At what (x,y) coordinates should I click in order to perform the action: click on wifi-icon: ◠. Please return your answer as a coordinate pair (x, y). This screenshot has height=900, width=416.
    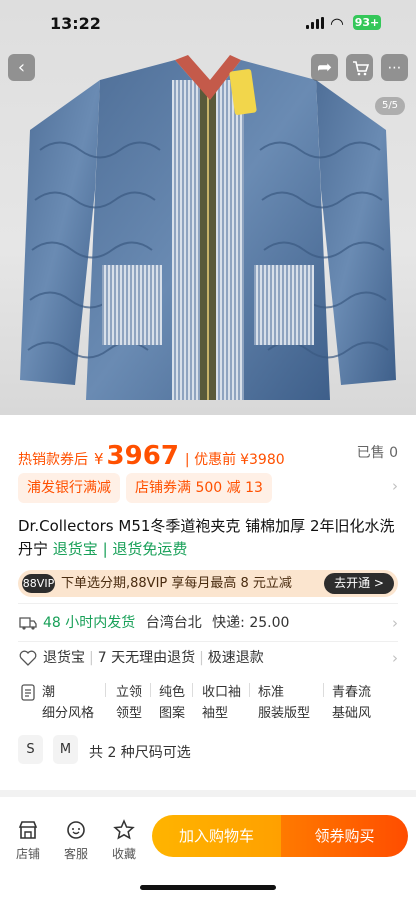
    Looking at the image, I should click on (337, 23).